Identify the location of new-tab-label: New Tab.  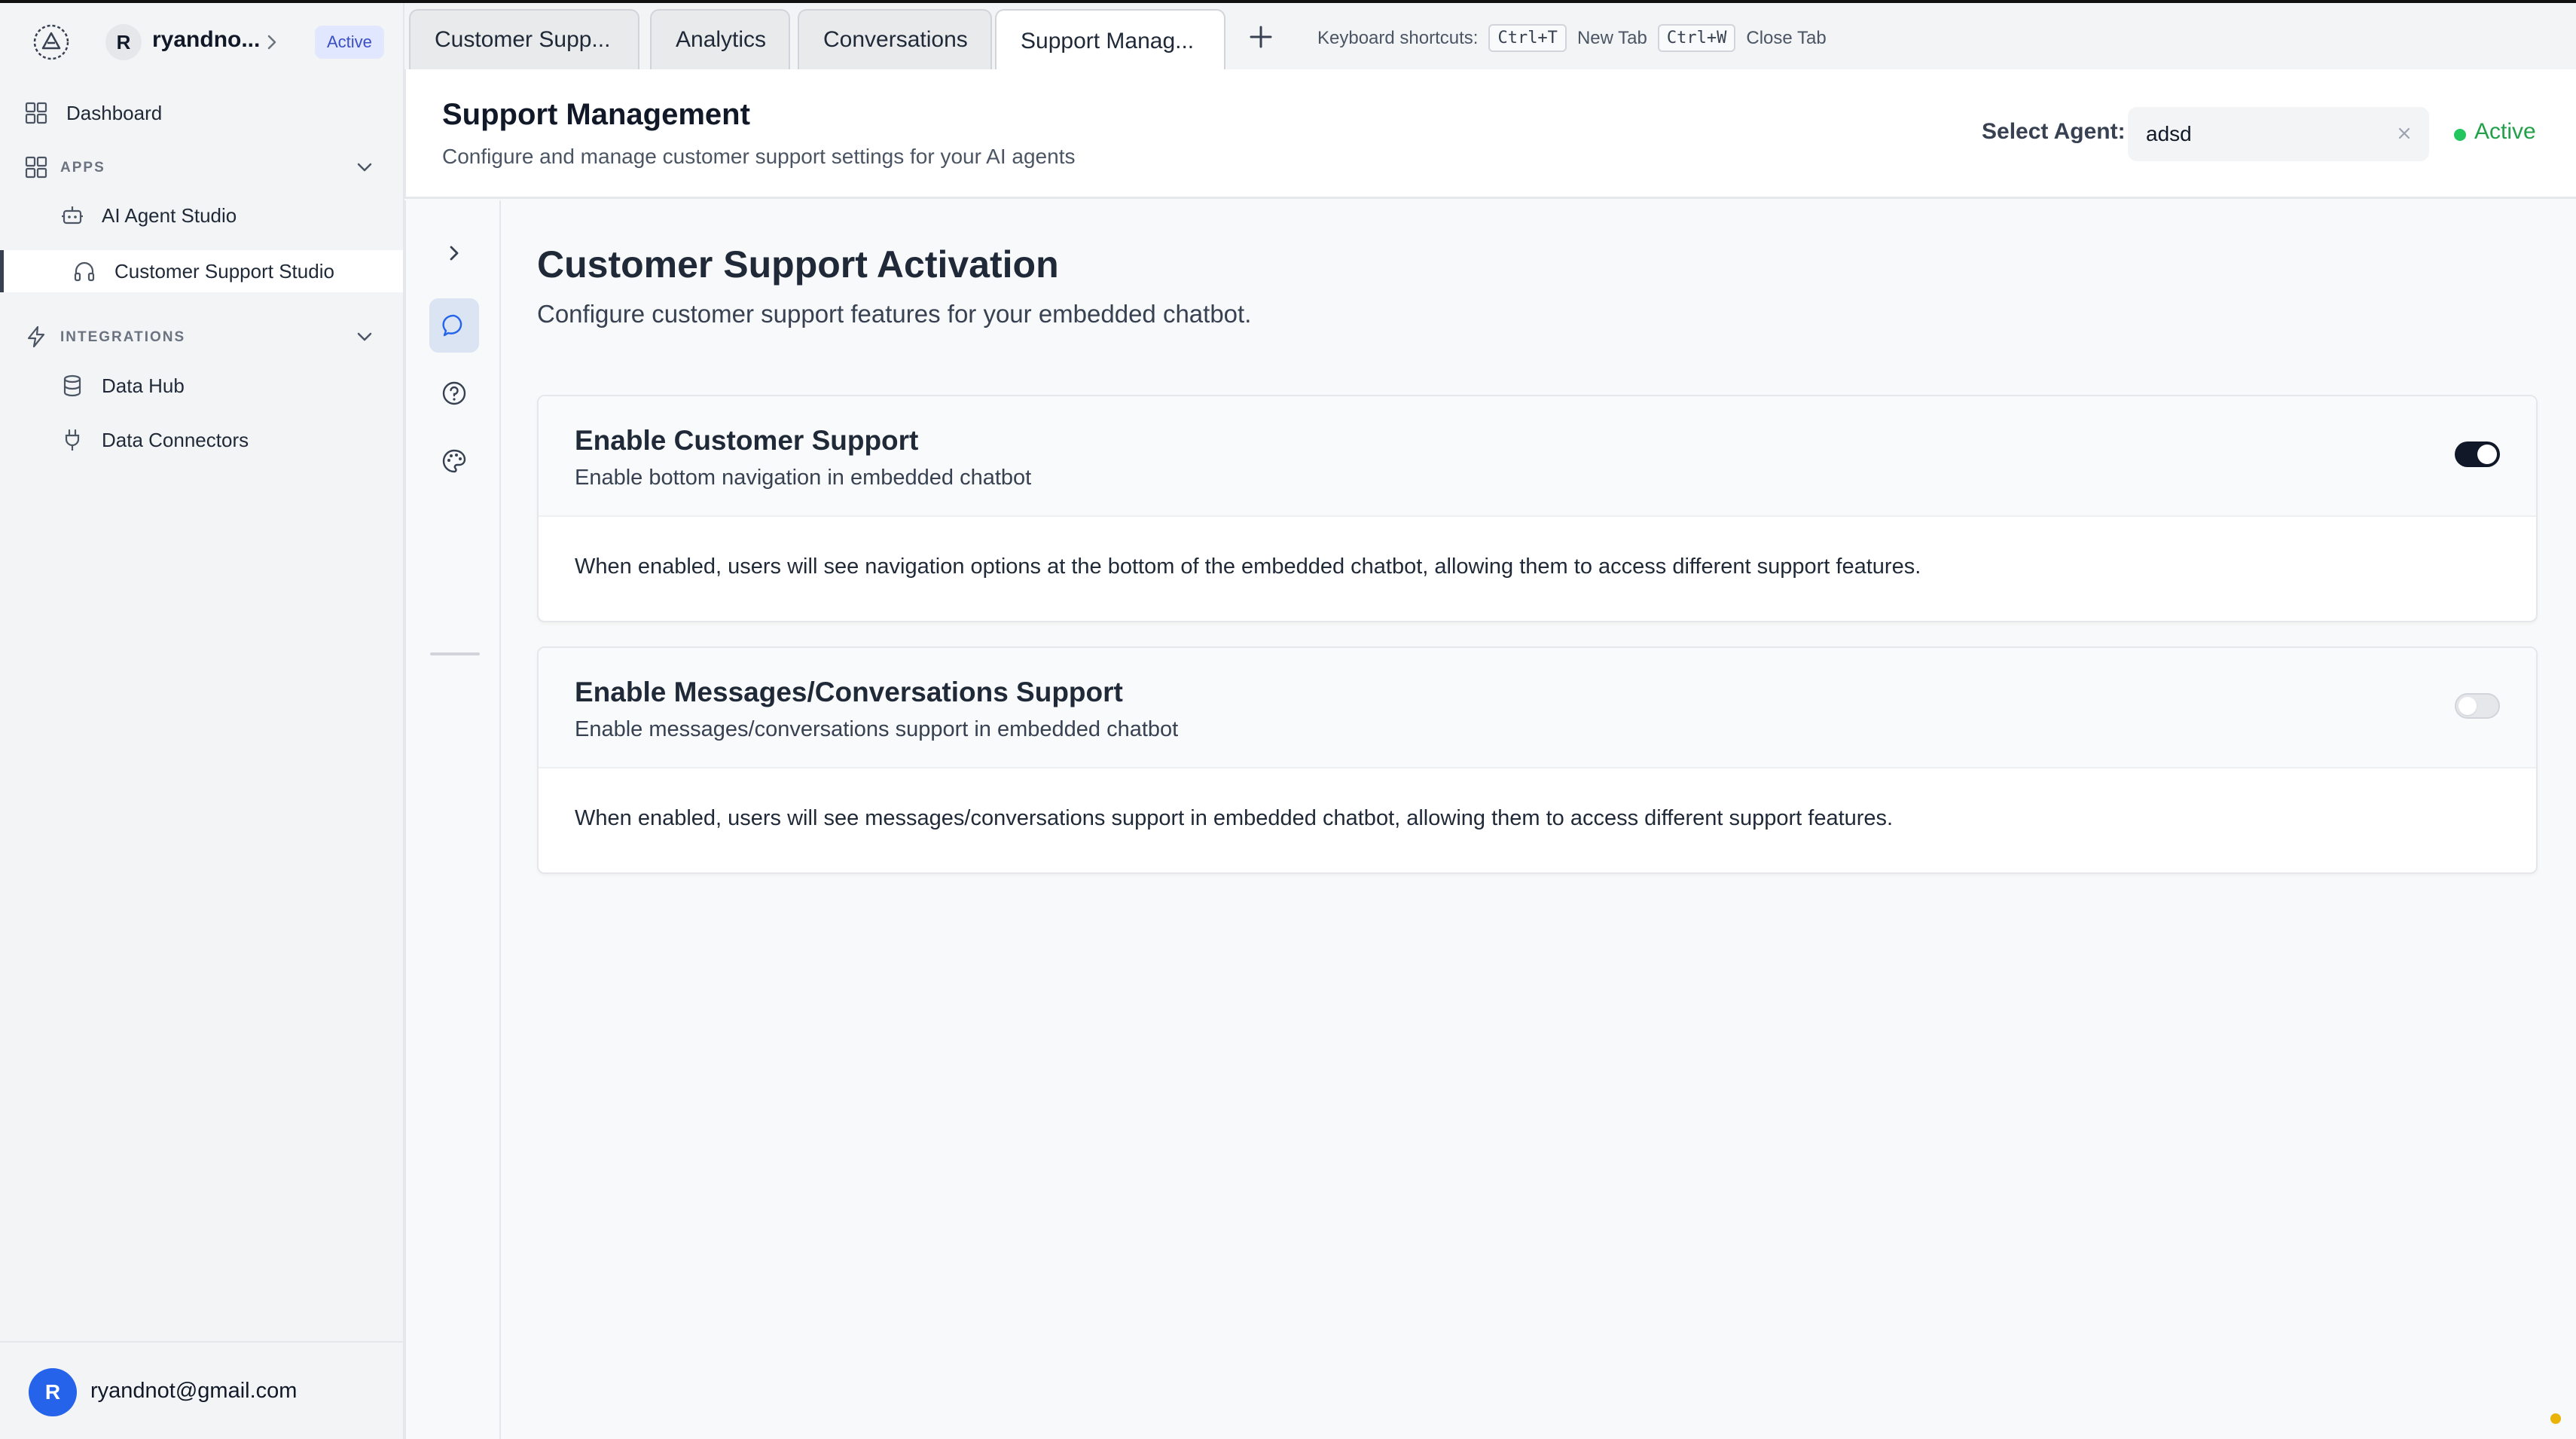
(1612, 37).